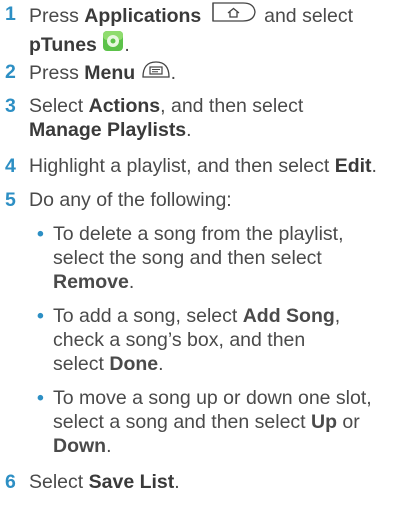 Image resolution: width=416 pixels, height=506 pixels. Describe the element at coordinates (187, 258) in the screenshot. I see `text-run: select the song and then select` at that location.